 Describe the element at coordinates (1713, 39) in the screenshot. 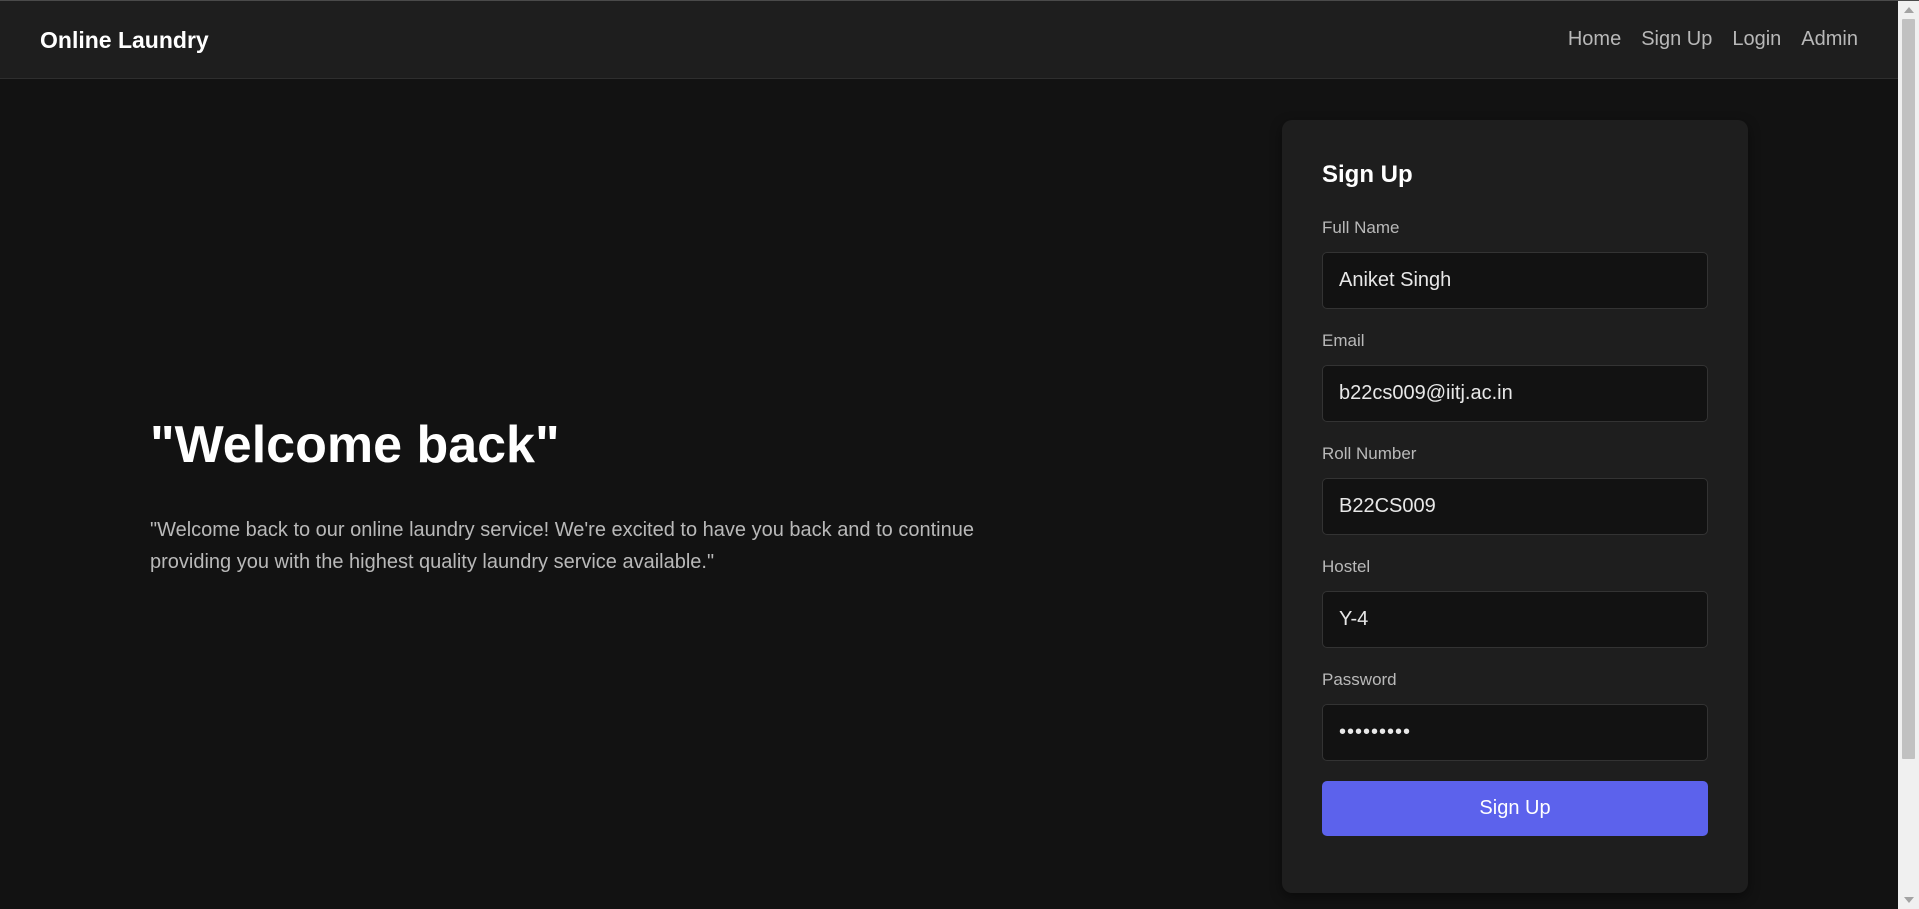

I see `nav-links: Home Sign Up Login Admin` at that location.